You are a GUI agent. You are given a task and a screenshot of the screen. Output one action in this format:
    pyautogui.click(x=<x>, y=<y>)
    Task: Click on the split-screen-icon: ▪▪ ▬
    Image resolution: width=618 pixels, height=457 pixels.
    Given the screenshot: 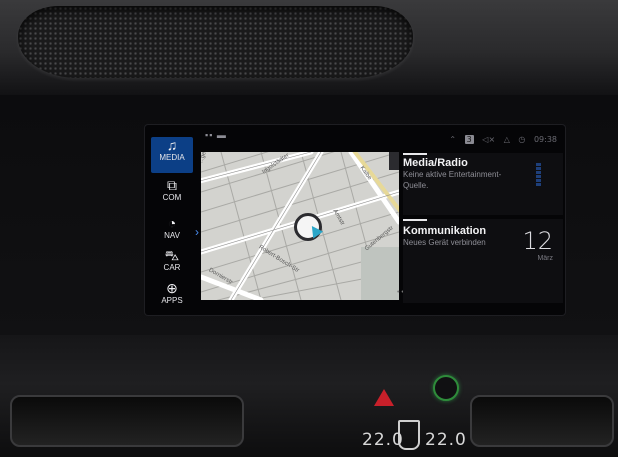 What is the action you would take?
    pyautogui.click(x=216, y=135)
    